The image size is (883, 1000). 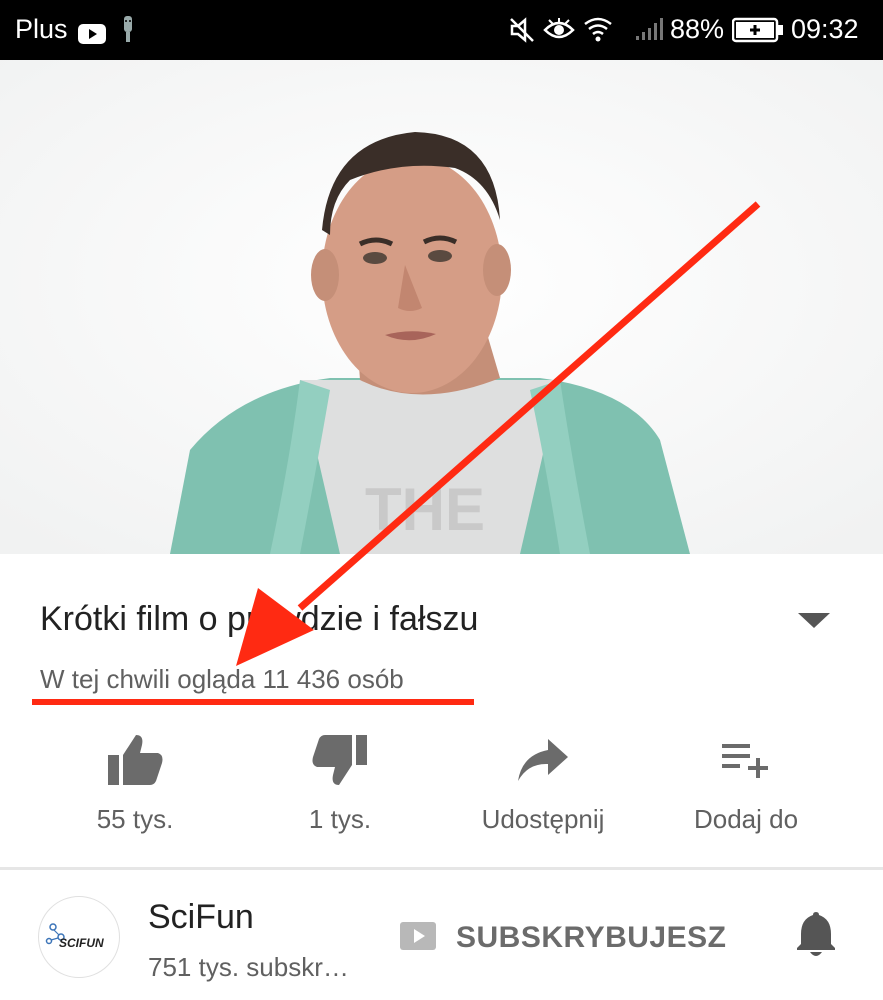 I want to click on battery-percentage: 88%, so click(x=697, y=29).